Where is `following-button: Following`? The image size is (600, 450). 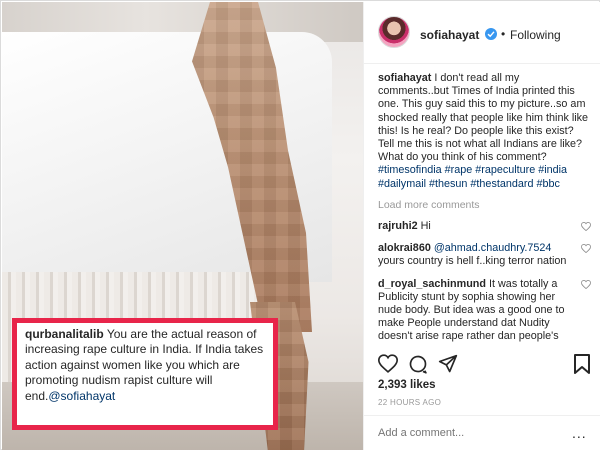 following-button: Following is located at coordinates (535, 35).